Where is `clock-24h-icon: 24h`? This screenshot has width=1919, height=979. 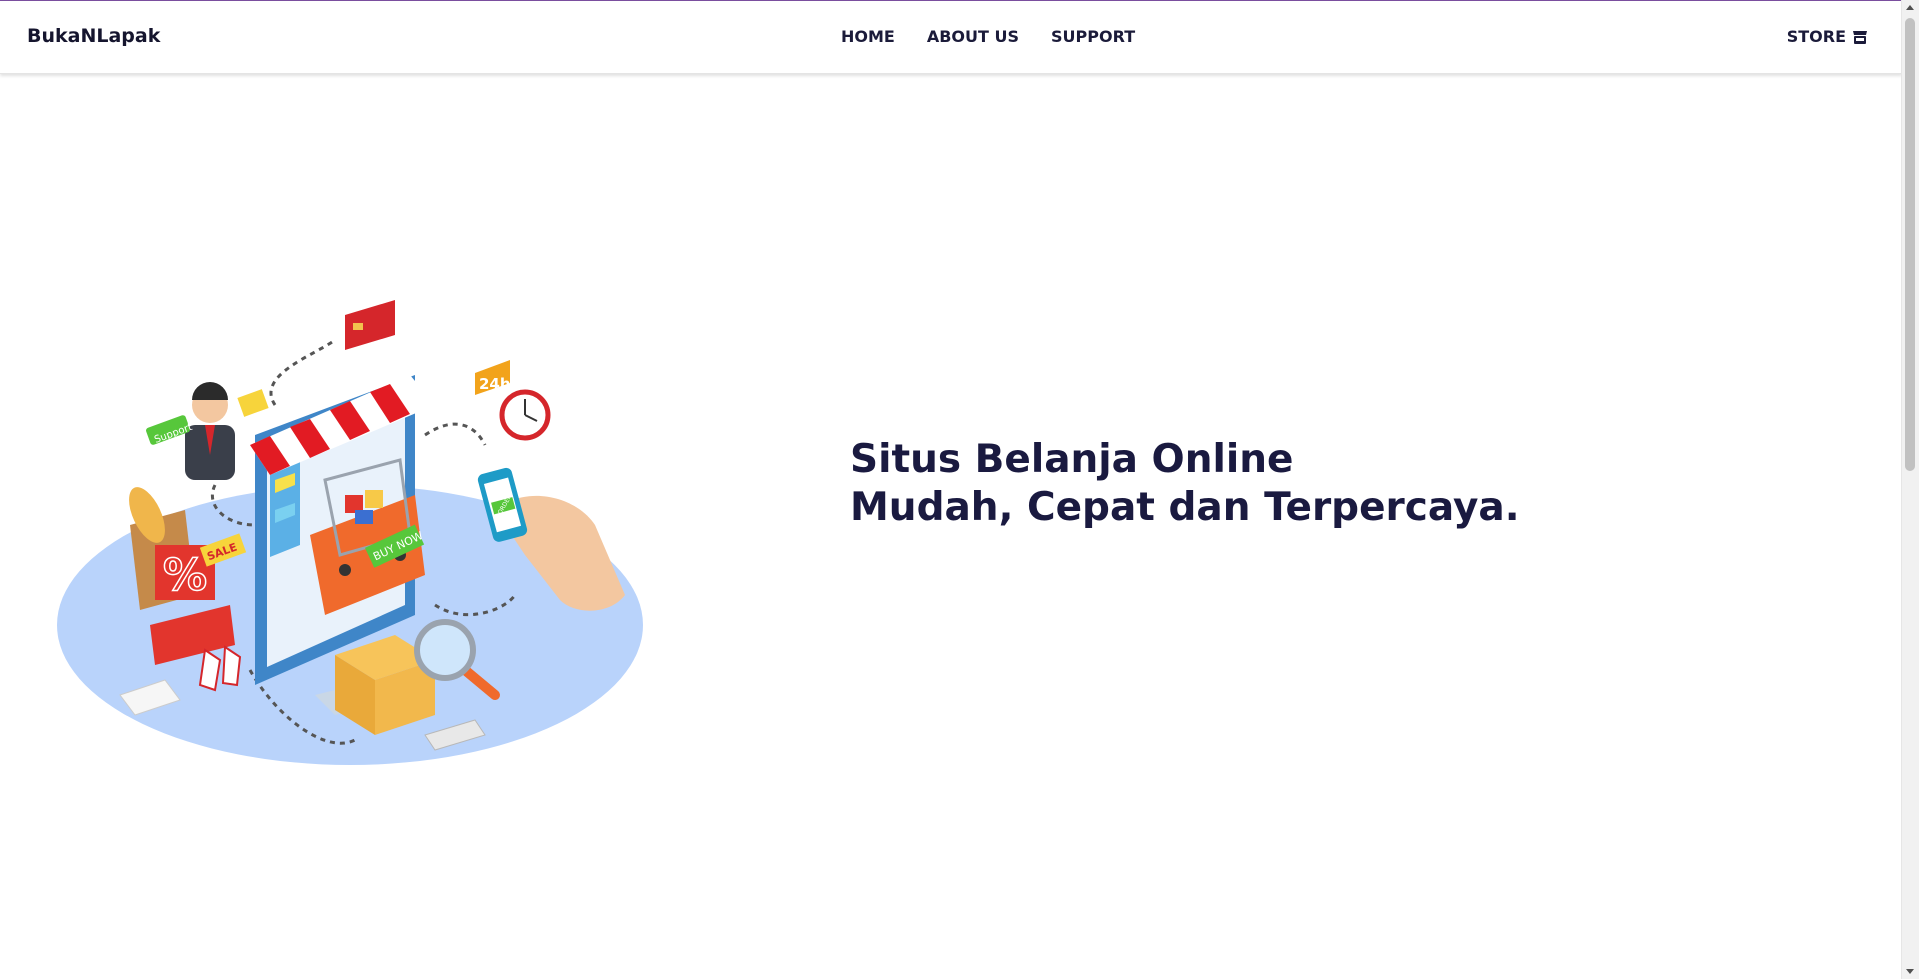
clock-24h-icon: 24h is located at coordinates (513, 400).